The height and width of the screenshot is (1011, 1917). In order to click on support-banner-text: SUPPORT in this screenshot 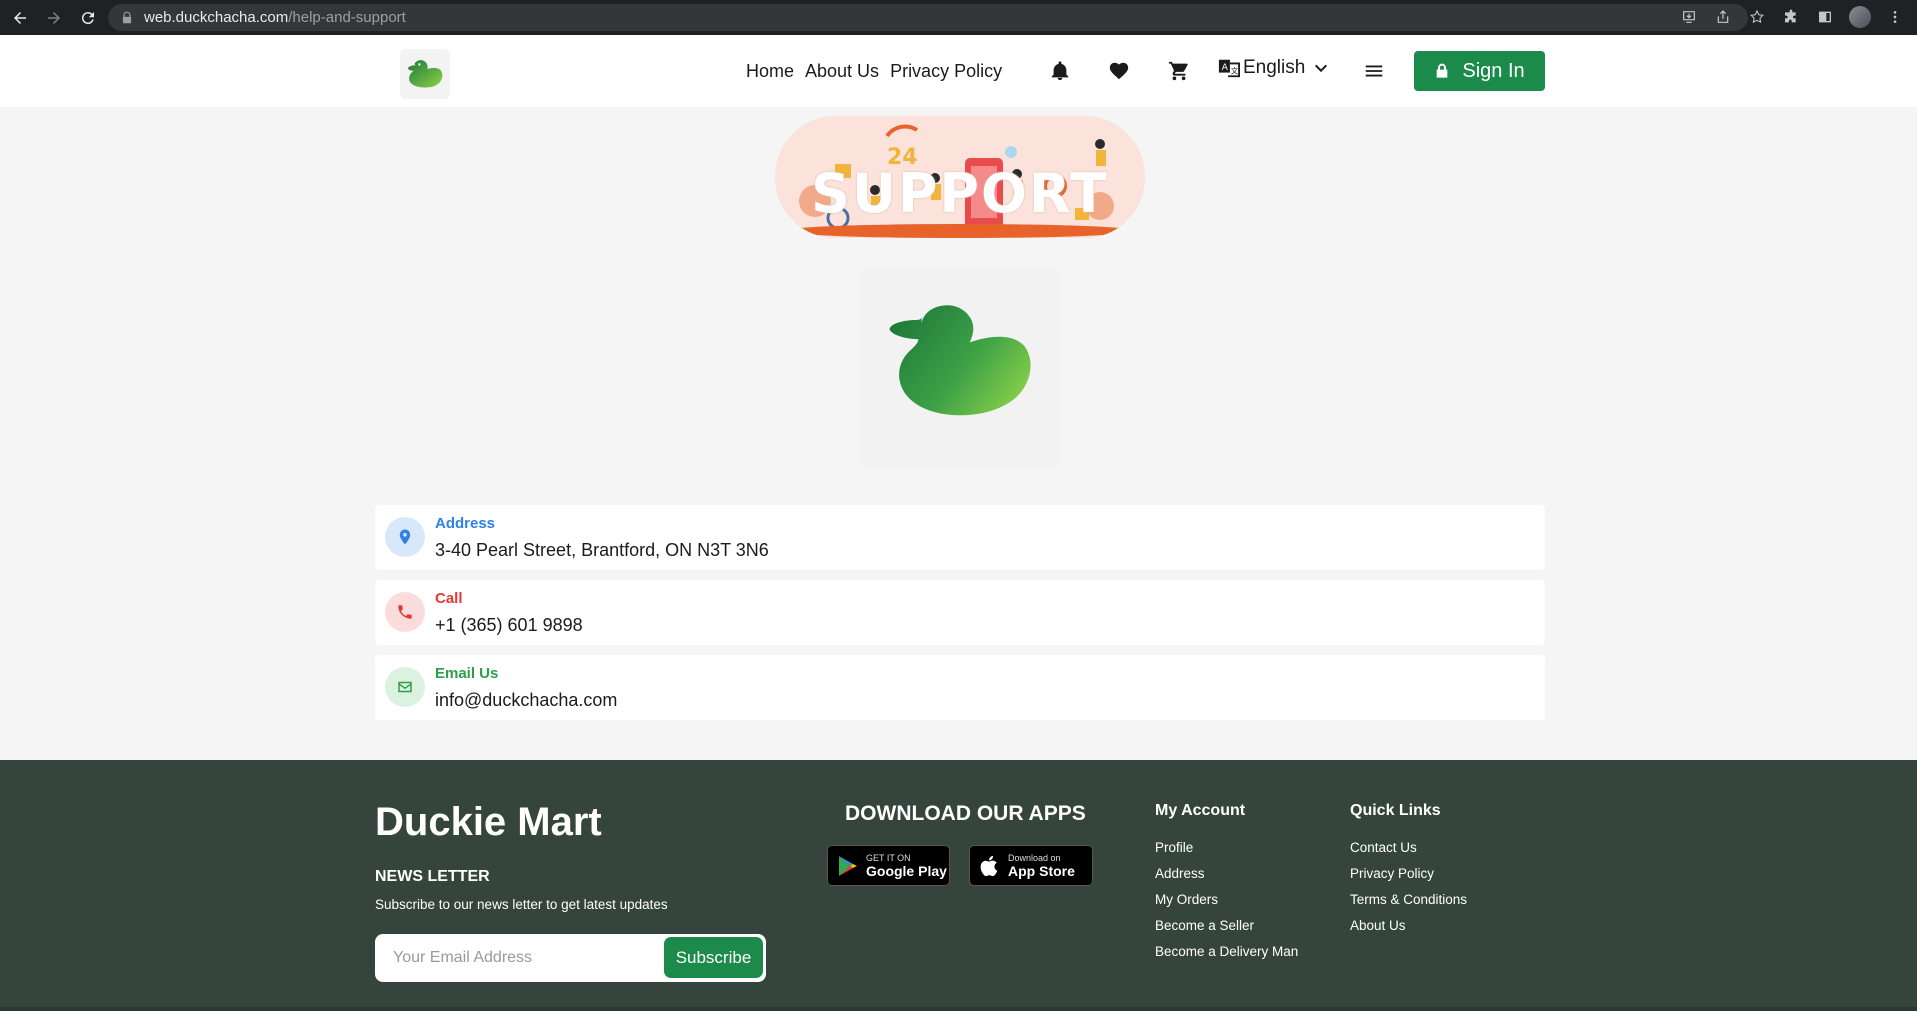, I will do `click(960, 193)`.